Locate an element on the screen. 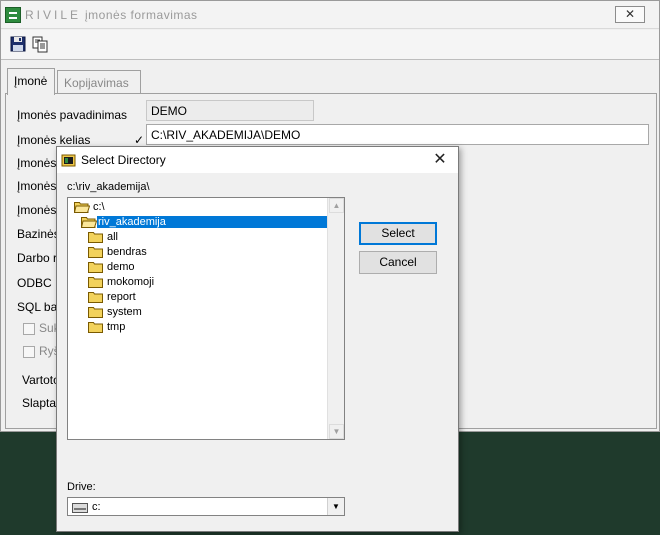  field-label-6: Bazinės is located at coordinates (38, 234).